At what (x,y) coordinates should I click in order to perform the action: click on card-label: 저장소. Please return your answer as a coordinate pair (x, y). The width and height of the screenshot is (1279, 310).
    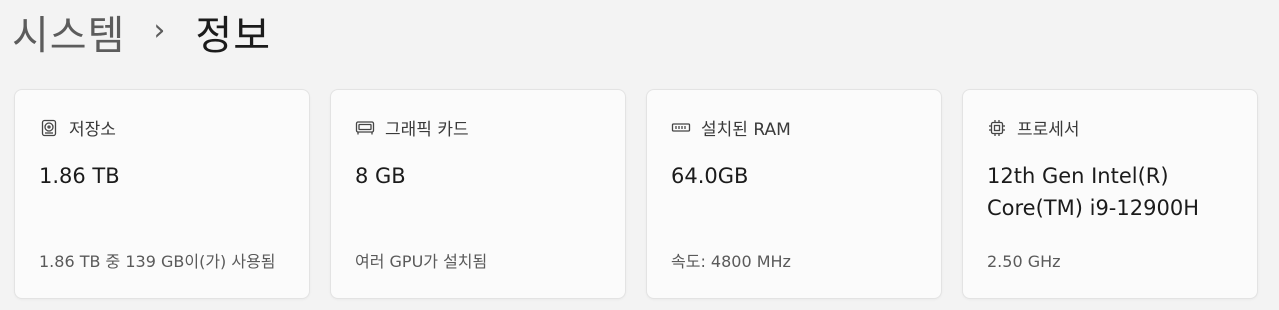
    Looking at the image, I should click on (92, 130).